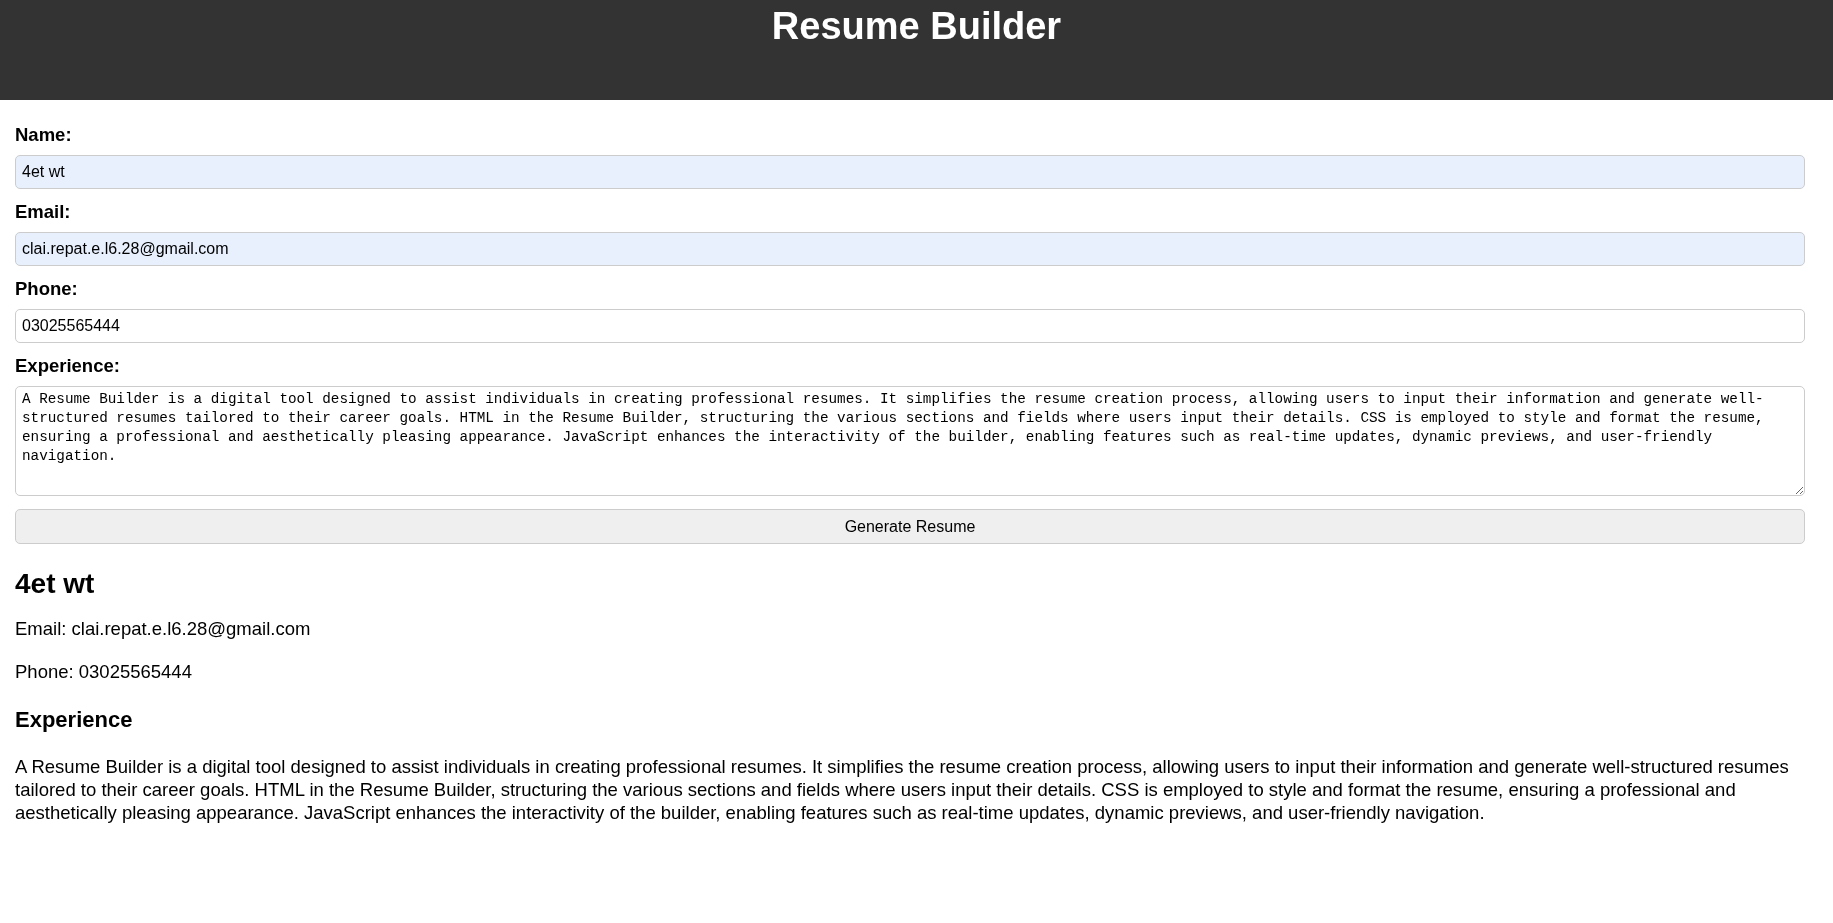  What do you see at coordinates (74, 720) in the screenshot?
I see `section-heading: Experience` at bounding box center [74, 720].